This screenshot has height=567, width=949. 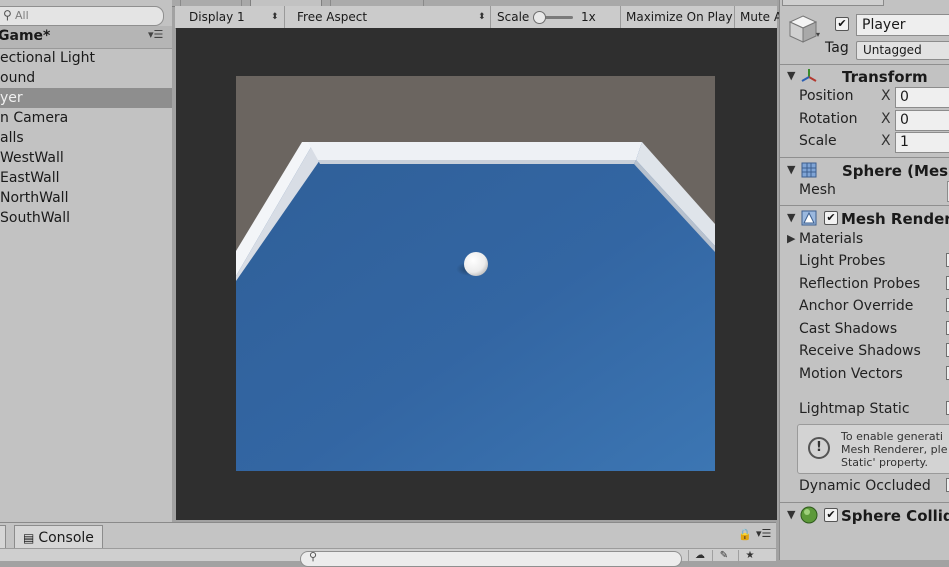 What do you see at coordinates (29, 538) in the screenshot?
I see `console-icon: ▤` at bounding box center [29, 538].